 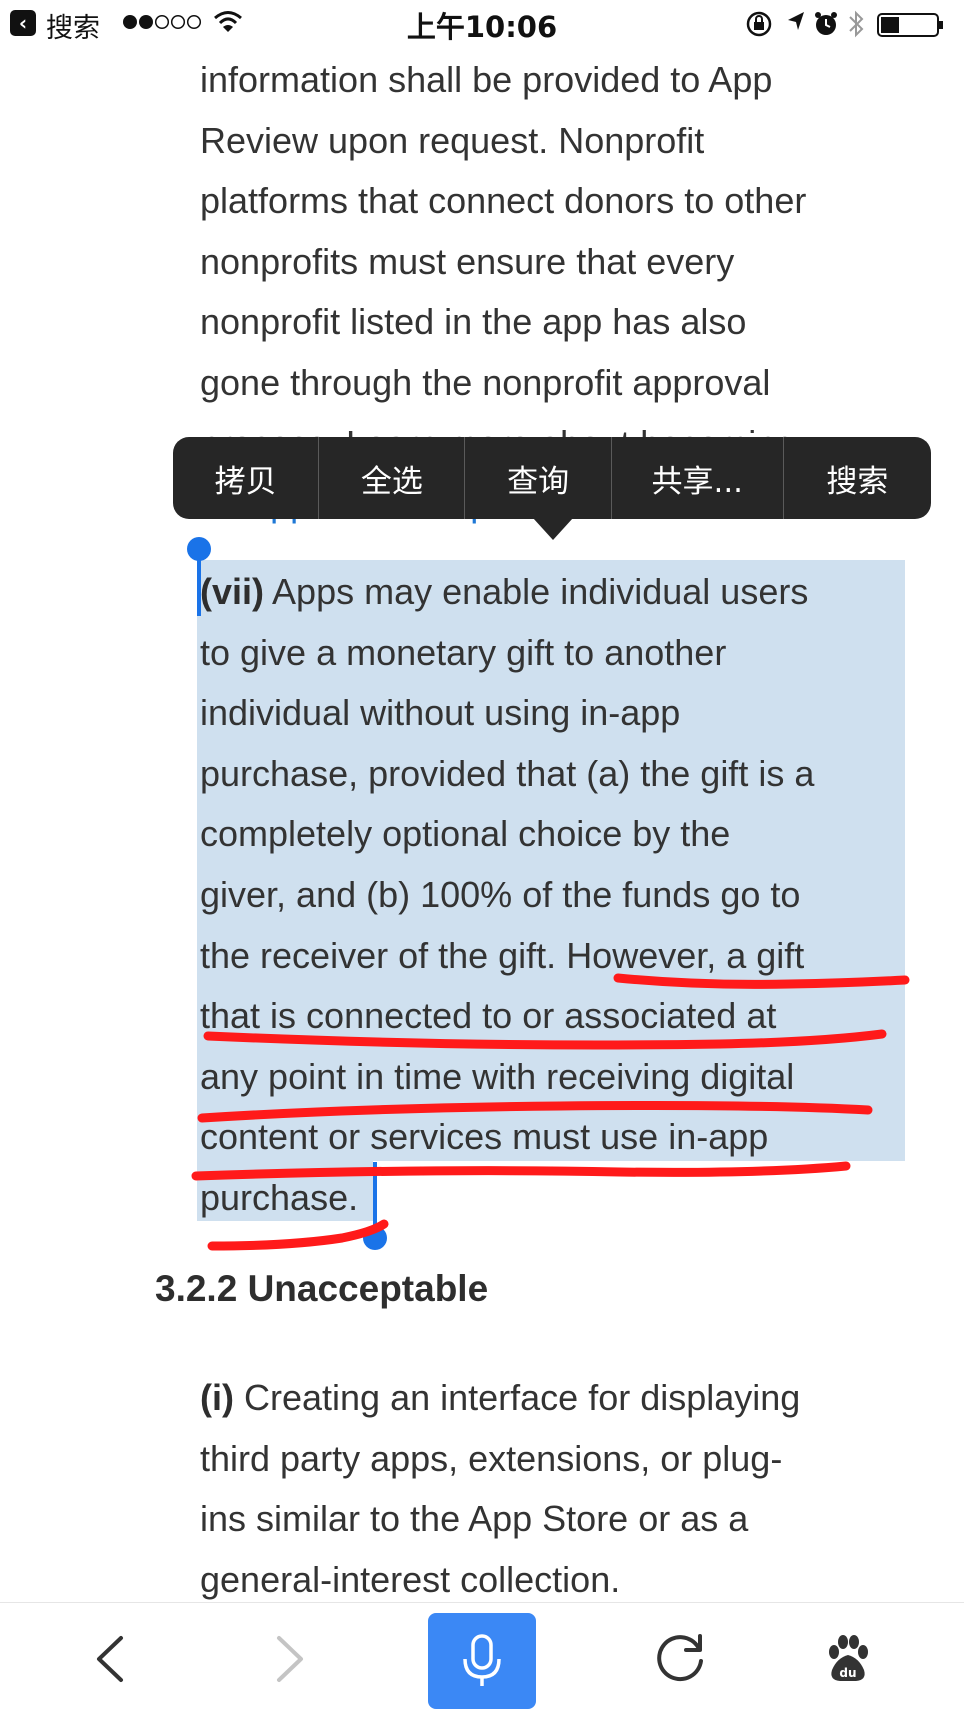 What do you see at coordinates (199, 549) in the screenshot?
I see `selection-start-handle` at bounding box center [199, 549].